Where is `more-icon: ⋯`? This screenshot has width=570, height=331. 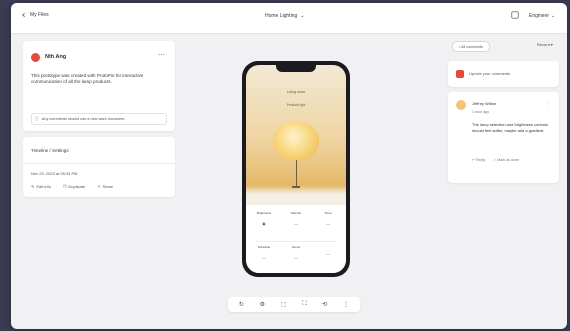
more-icon: ⋯ is located at coordinates (161, 55).